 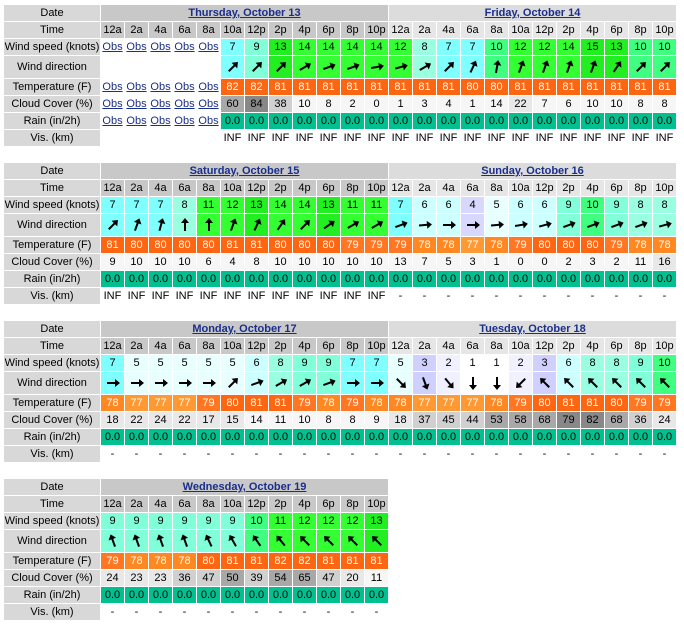 What do you see at coordinates (448, 205) in the screenshot?
I see `wind-speed-cell: 6` at bounding box center [448, 205].